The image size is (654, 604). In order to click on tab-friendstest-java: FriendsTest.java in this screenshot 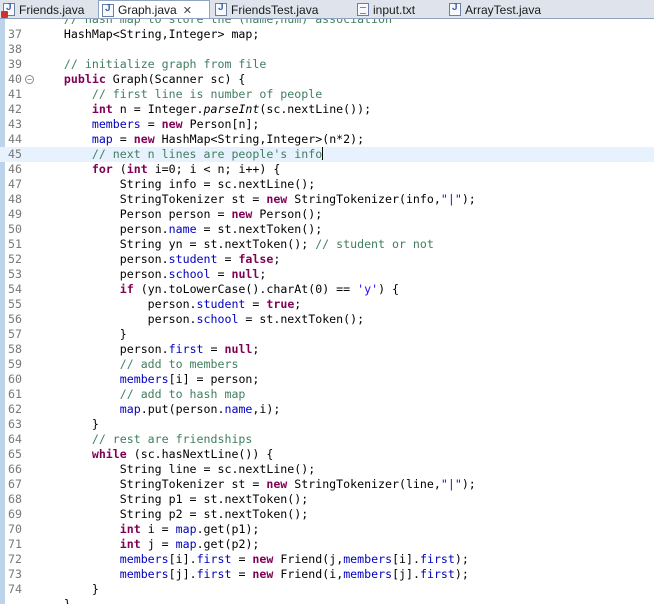, I will do `click(275, 9)`.